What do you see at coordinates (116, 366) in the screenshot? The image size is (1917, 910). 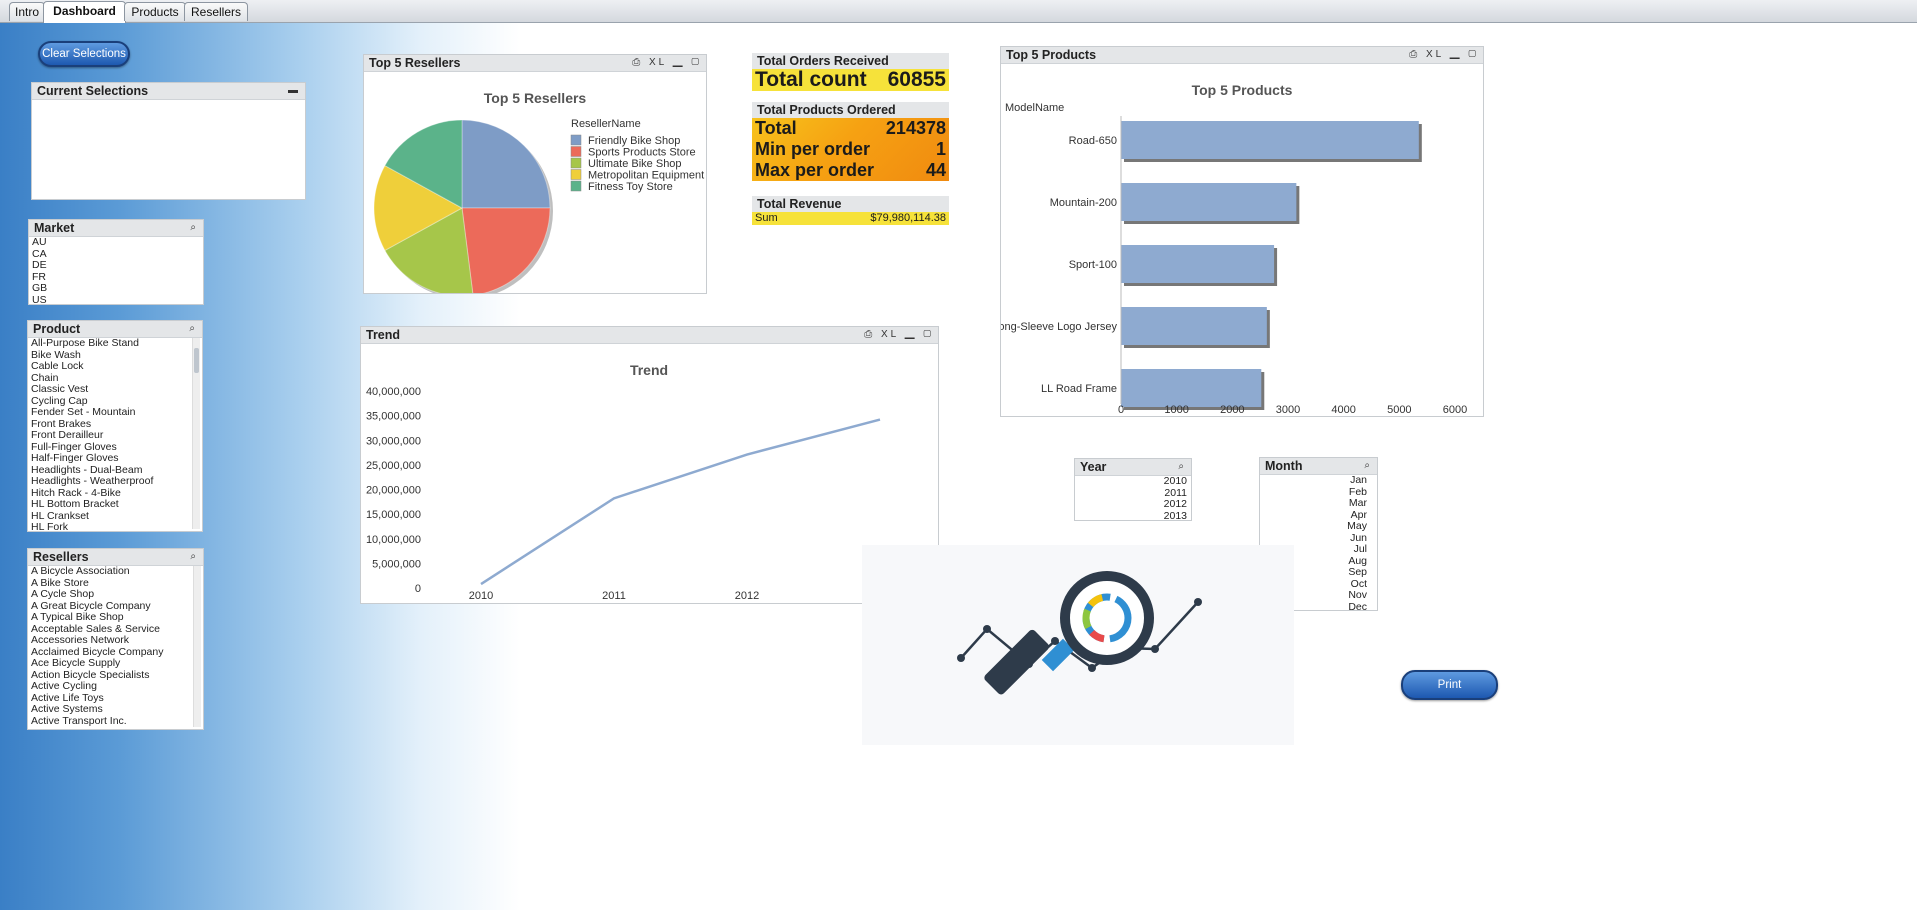 I see `list-item: Cable Lock` at bounding box center [116, 366].